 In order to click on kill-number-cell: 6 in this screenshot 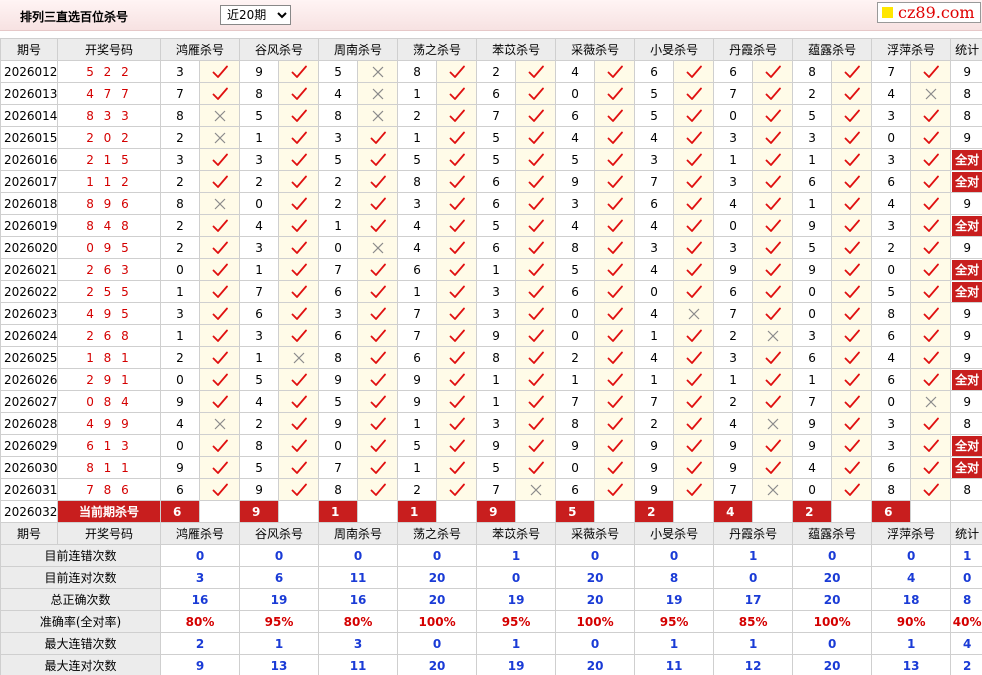, I will do `click(338, 335)`.